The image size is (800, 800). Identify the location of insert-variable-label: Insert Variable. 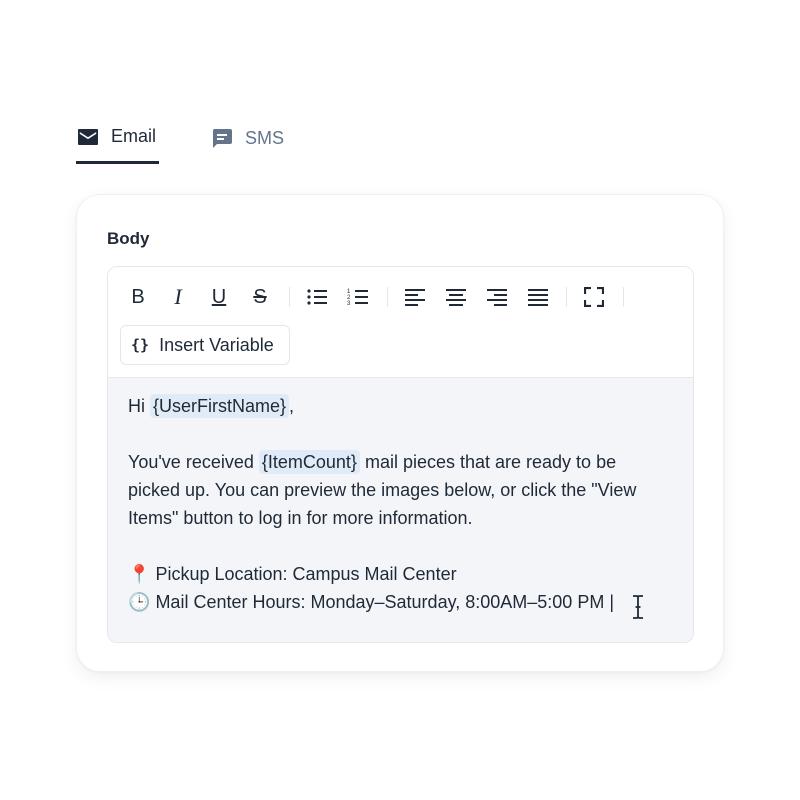
(216, 344).